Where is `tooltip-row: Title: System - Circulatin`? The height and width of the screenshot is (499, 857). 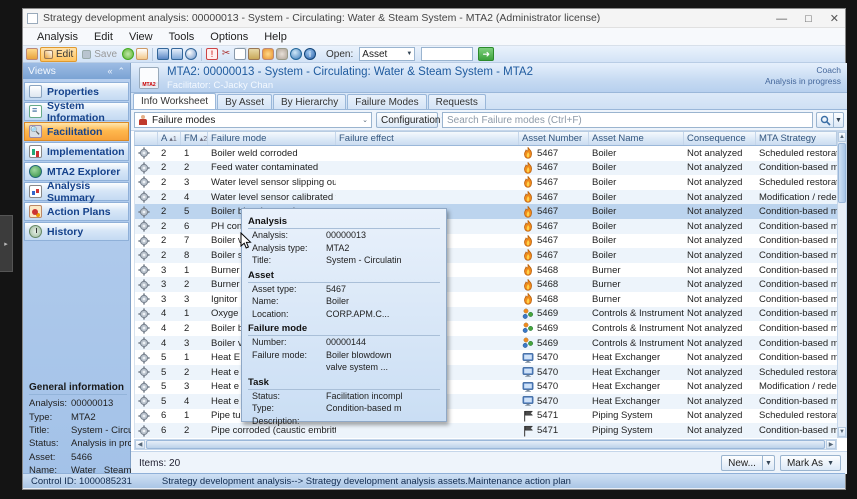
tooltip-row: Title: System - Circulatin is located at coordinates (344, 260).